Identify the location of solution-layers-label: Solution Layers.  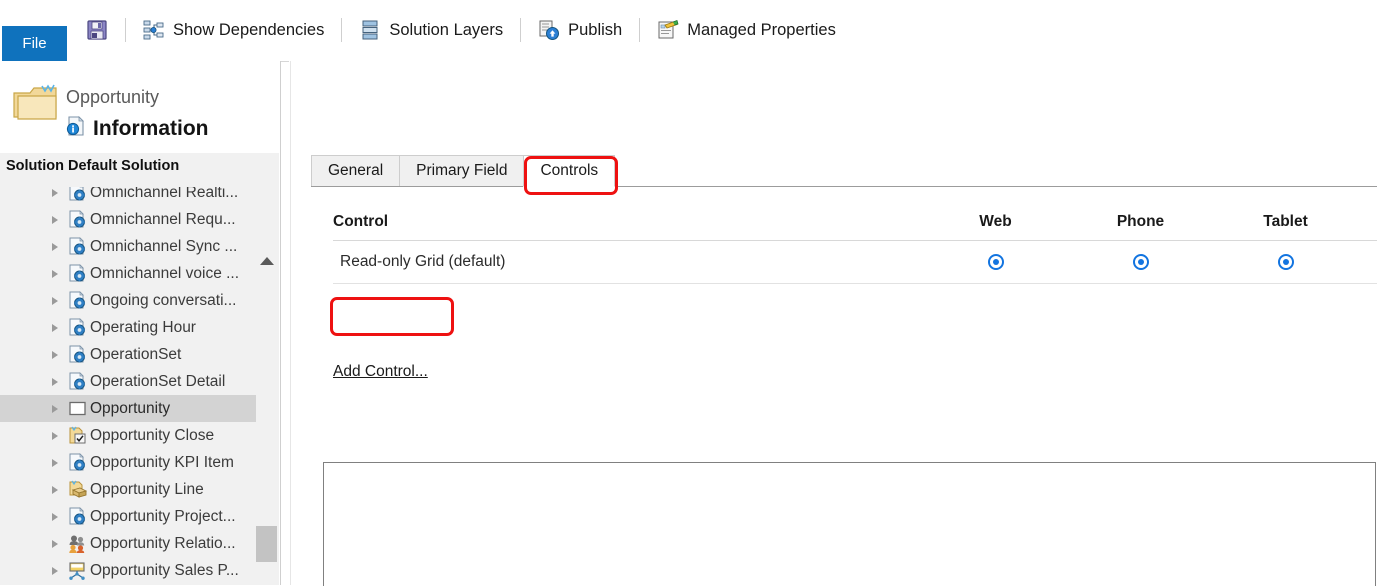
(446, 29).